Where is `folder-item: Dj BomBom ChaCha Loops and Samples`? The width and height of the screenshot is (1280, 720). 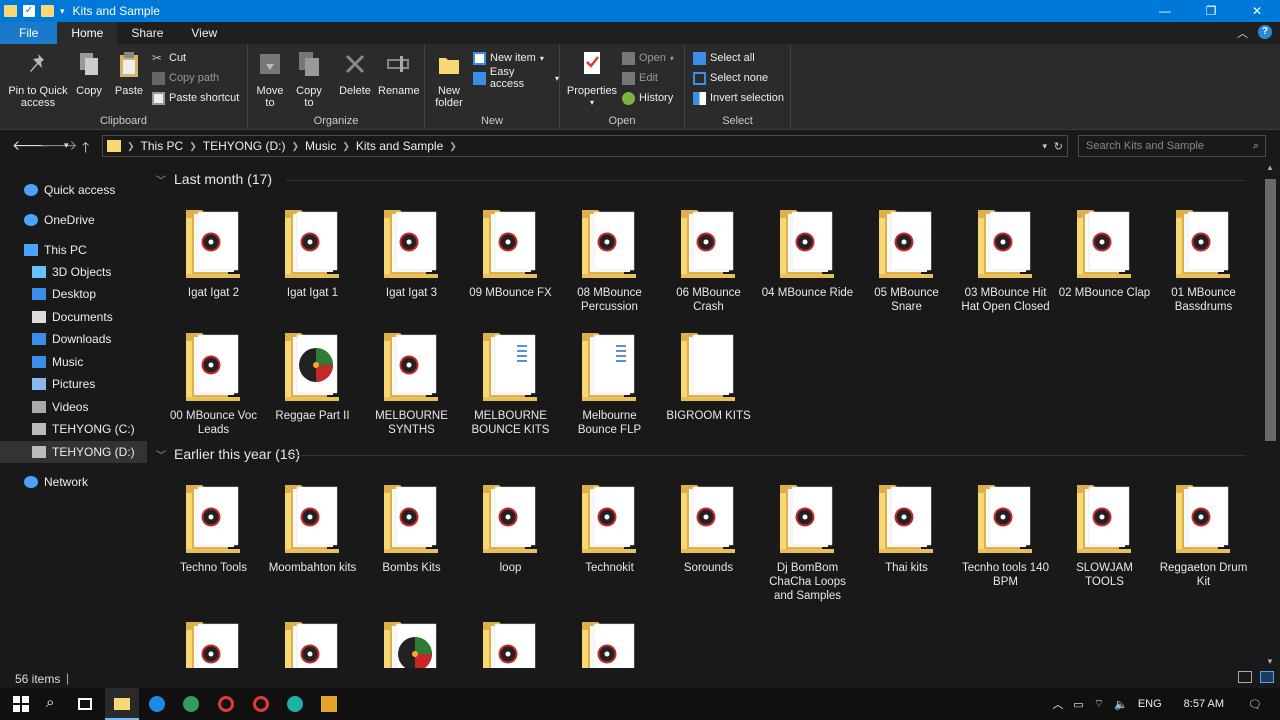 folder-item: Dj BomBom ChaCha Loops and Samples is located at coordinates (807, 540).